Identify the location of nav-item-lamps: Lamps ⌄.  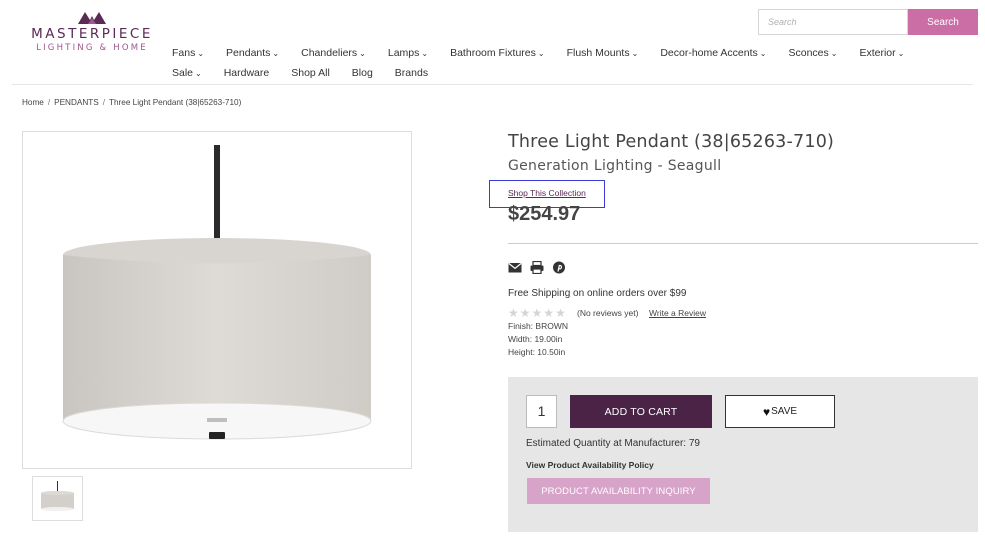
(408, 53).